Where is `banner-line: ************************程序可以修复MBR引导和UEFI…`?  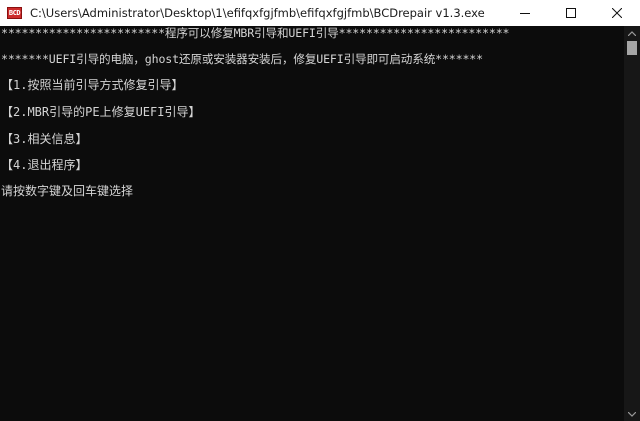 banner-line: ************************程序可以修复MBR引导和UEFI… is located at coordinates (255, 33).